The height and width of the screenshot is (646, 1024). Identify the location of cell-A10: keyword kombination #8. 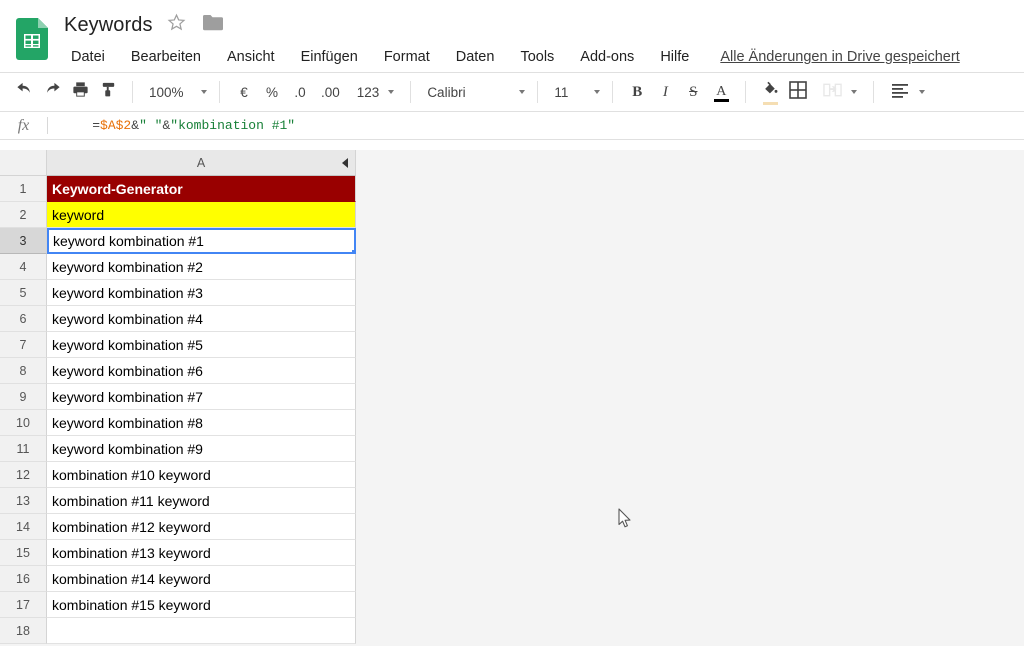
(201, 423).